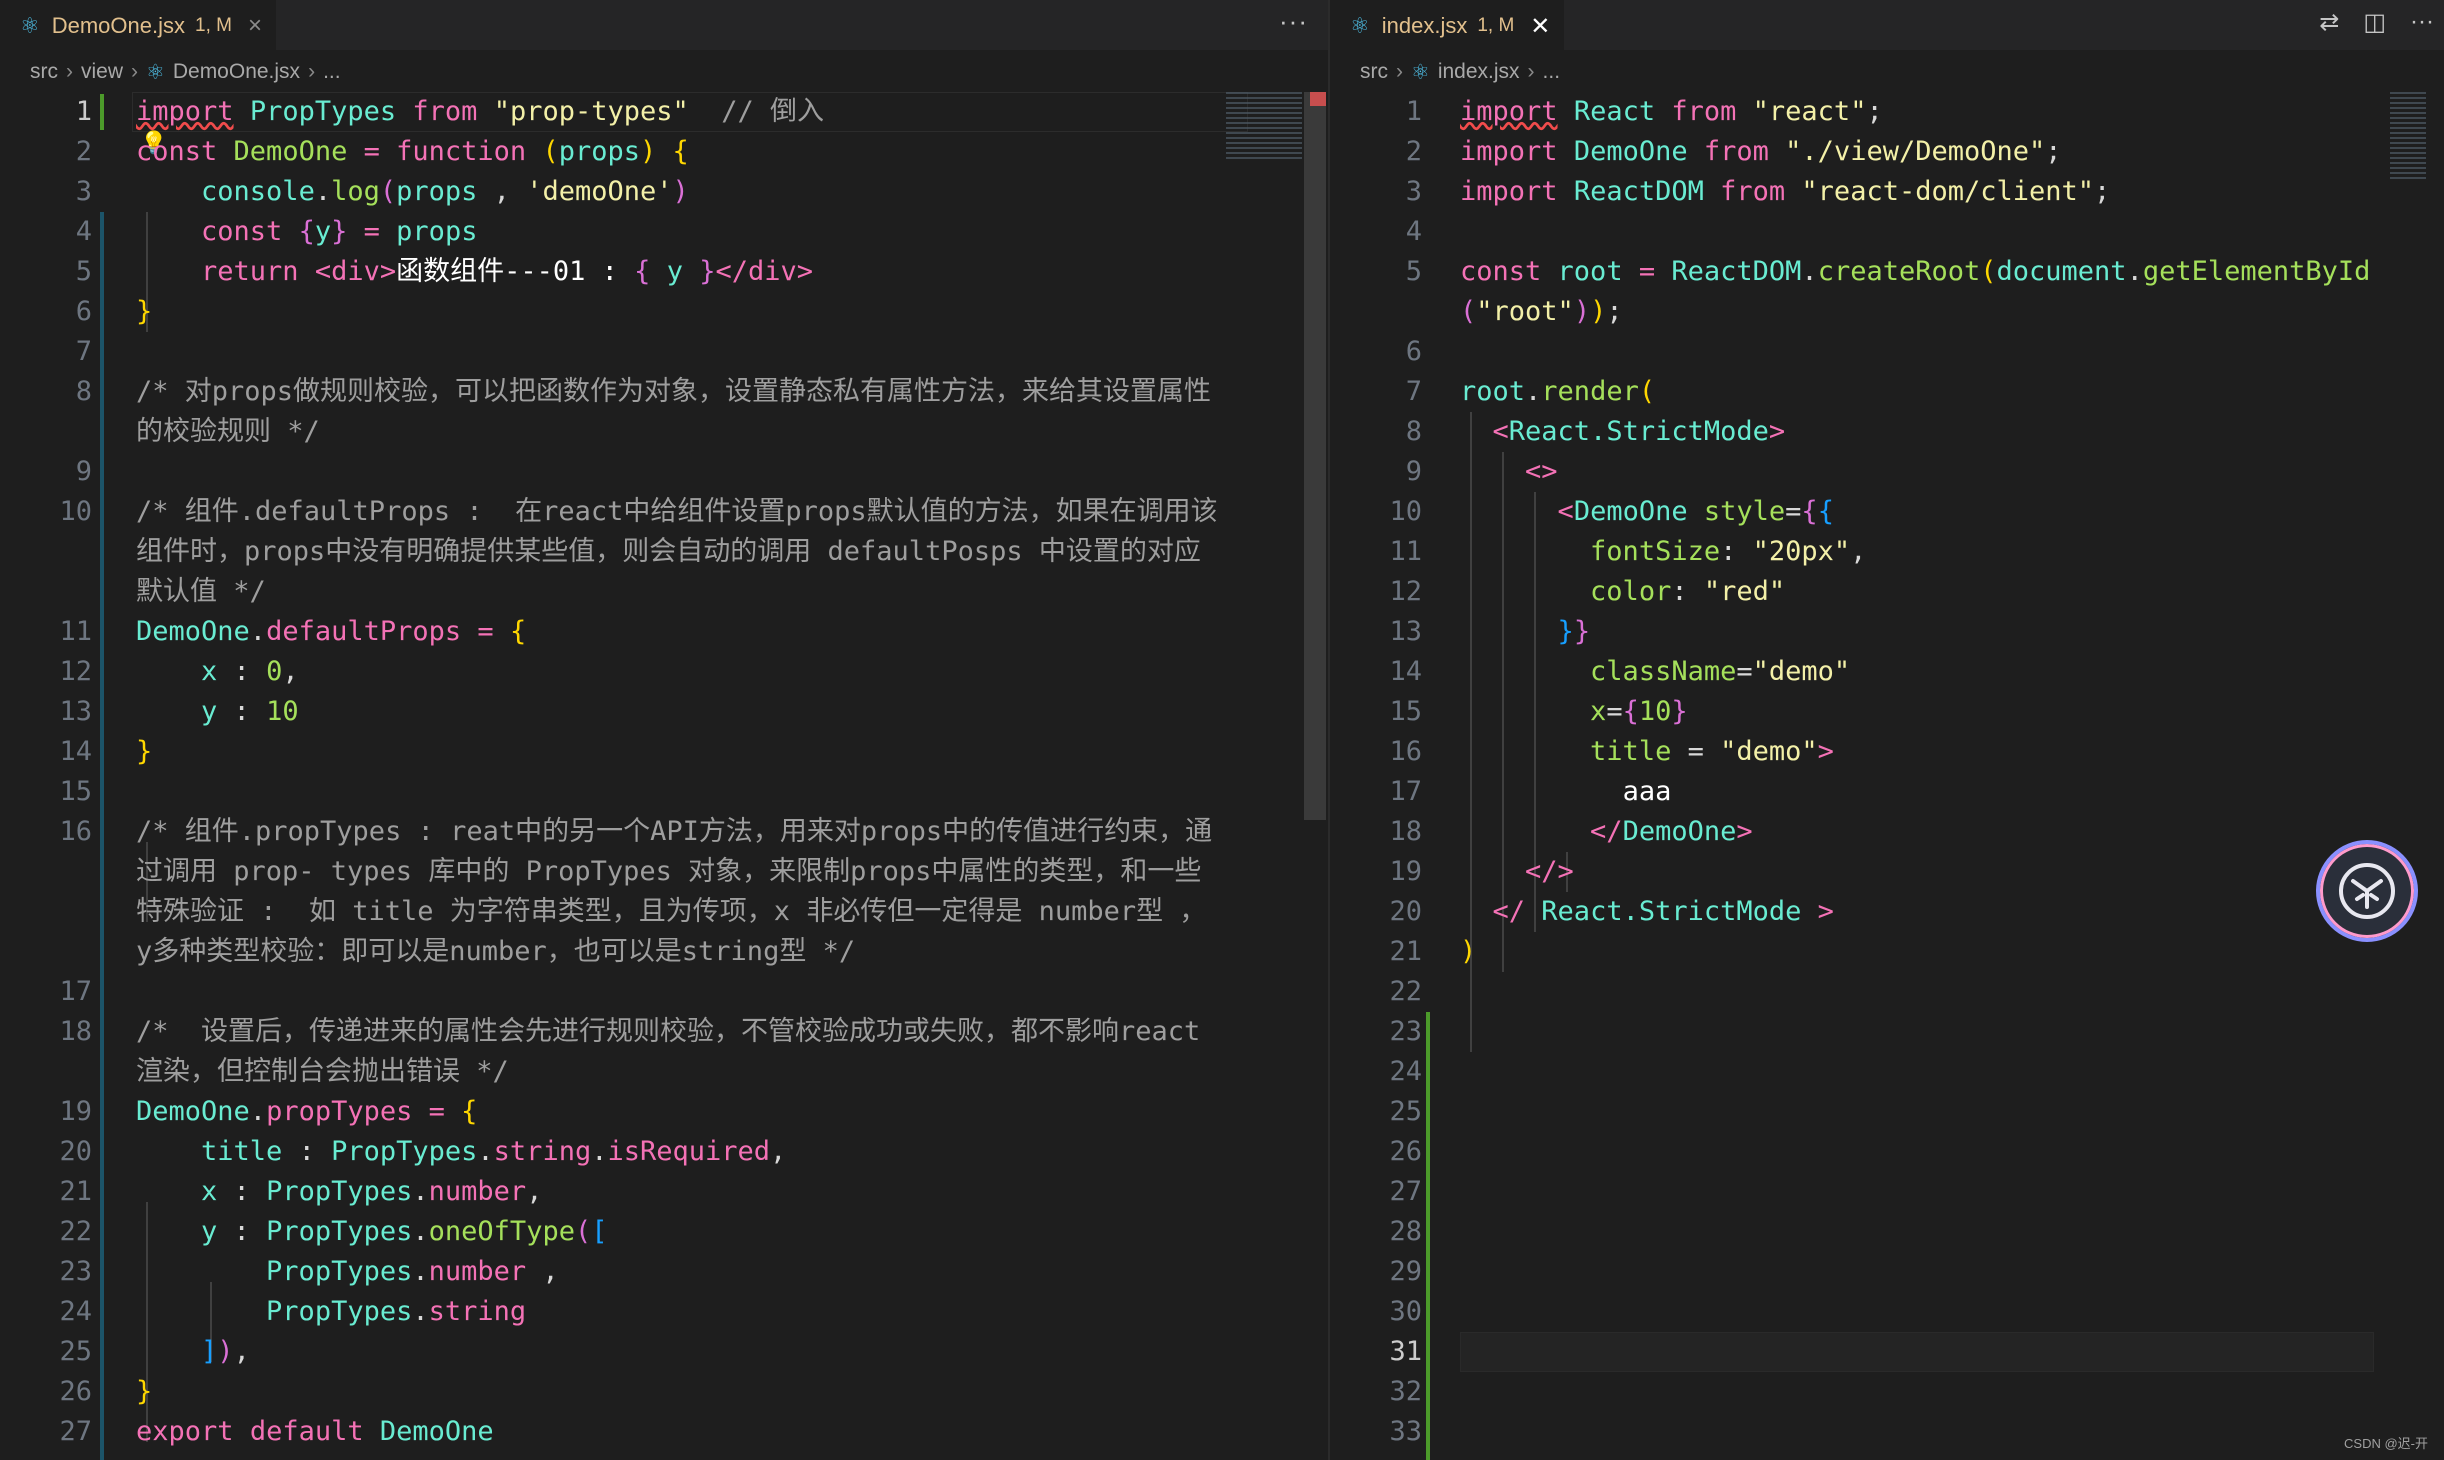 The height and width of the screenshot is (1460, 2444). I want to click on code-line: 默认值 */, so click(201, 592).